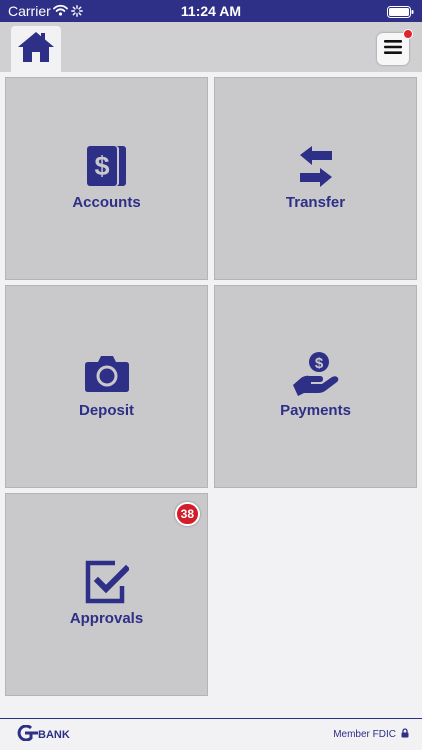  I want to click on payments-tile: $ Payments, so click(315, 386).